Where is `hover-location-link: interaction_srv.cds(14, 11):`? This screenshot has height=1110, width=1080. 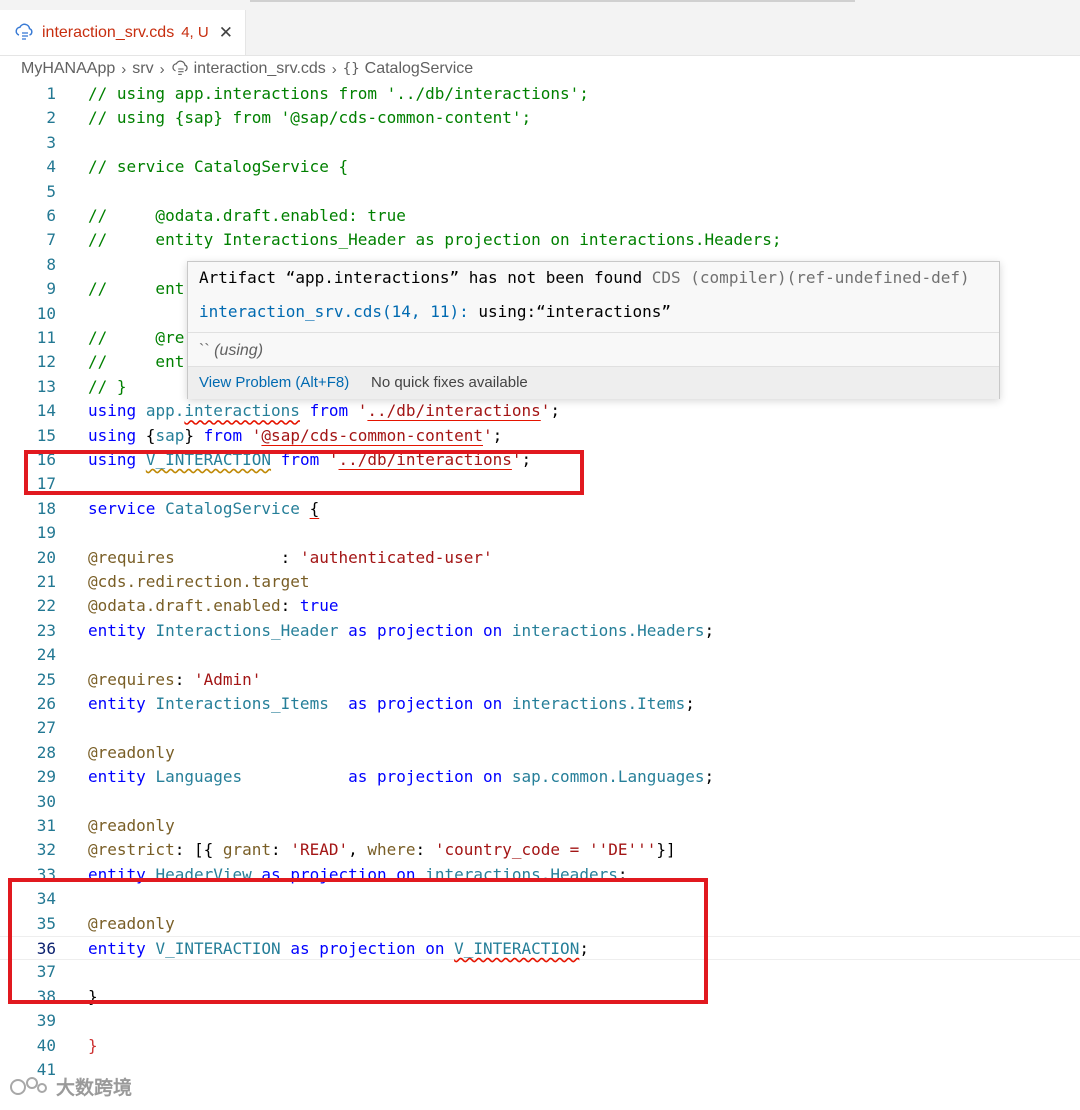
hover-location-link: interaction_srv.cds(14, 11): is located at coordinates (334, 311).